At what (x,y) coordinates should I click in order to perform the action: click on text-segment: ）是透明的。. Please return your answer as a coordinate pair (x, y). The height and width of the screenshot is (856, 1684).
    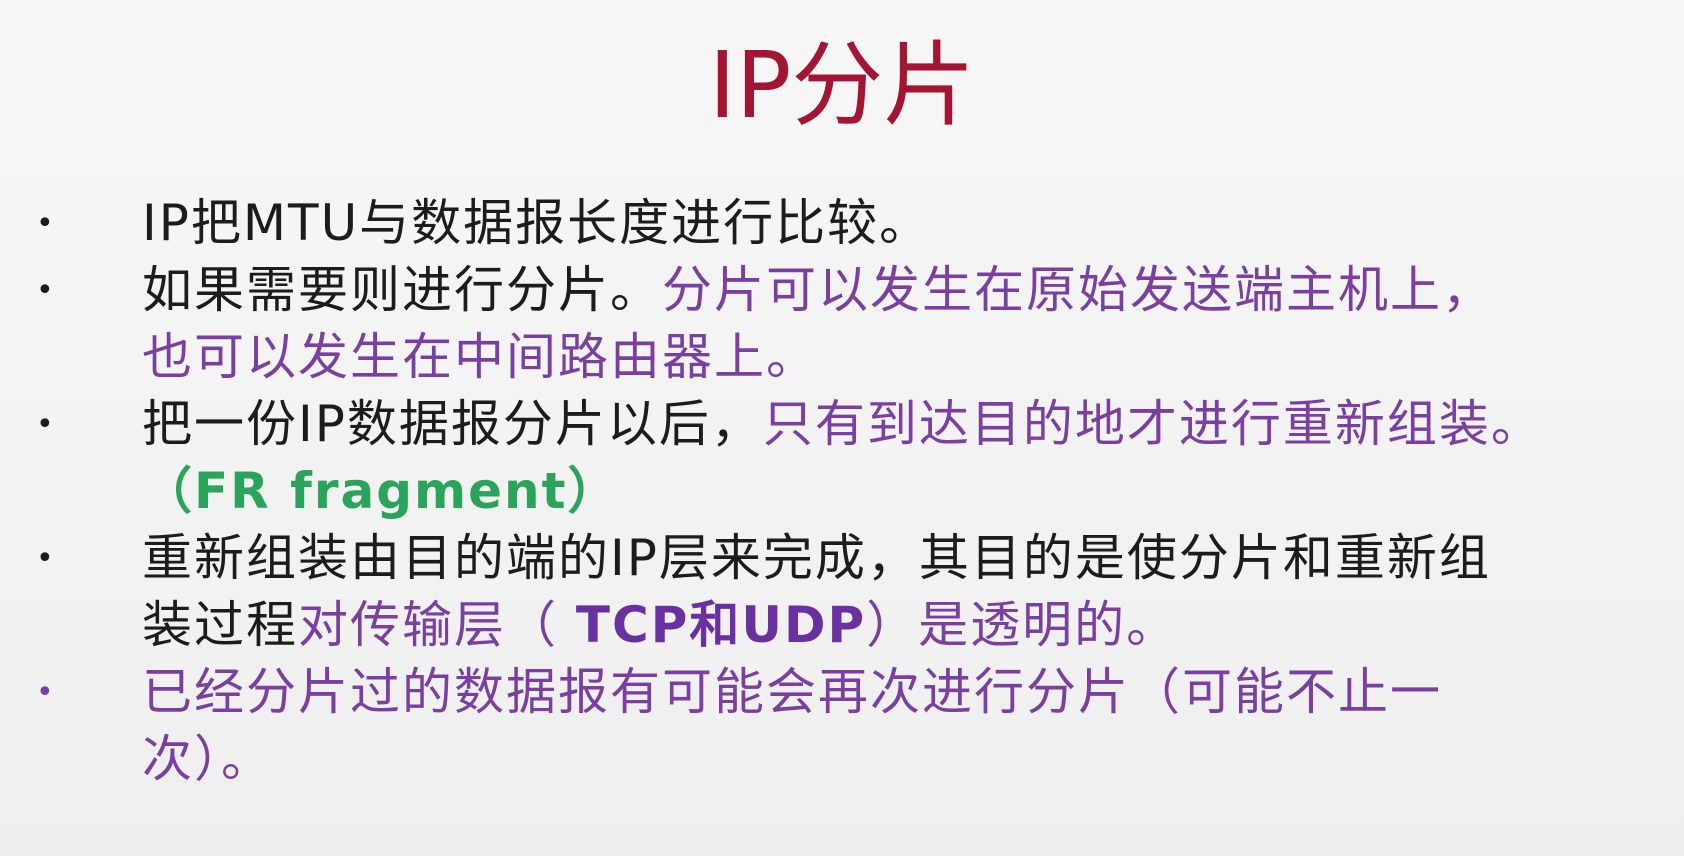
    Looking at the image, I should click on (1022, 625).